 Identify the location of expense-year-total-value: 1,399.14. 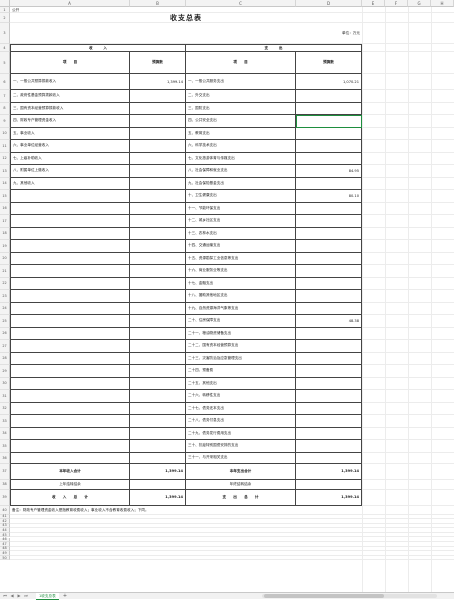
(329, 471).